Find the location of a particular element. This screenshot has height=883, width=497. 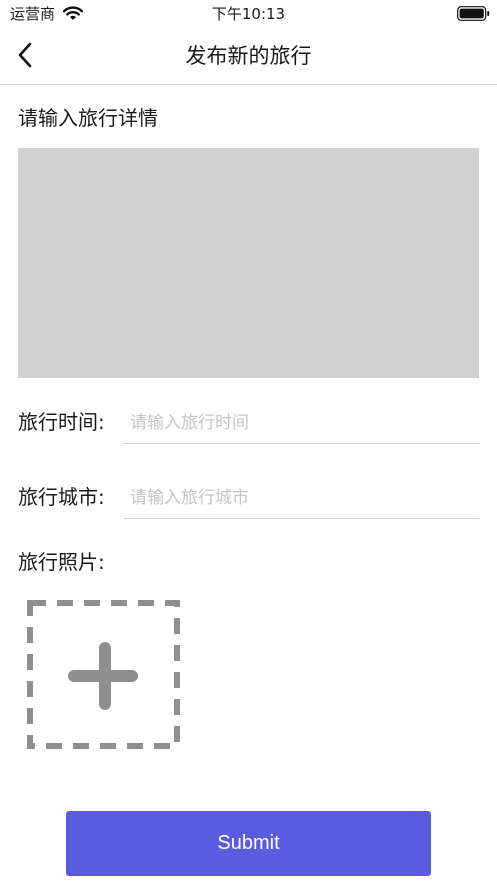

trip-time-row: 旅行时间: is located at coordinates (248, 424).